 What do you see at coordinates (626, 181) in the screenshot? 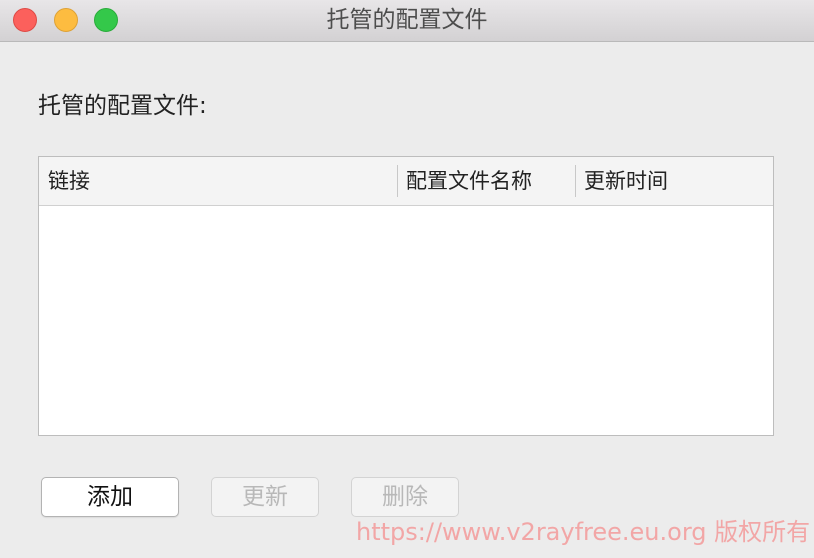
I see `column-header-update-time: 更新时间` at bounding box center [626, 181].